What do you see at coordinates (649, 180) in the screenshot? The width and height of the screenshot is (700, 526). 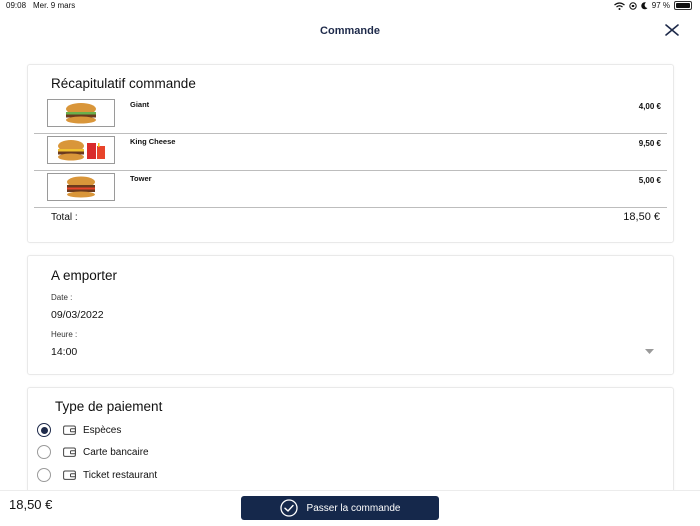 I see `item-price: 5,00 €` at bounding box center [649, 180].